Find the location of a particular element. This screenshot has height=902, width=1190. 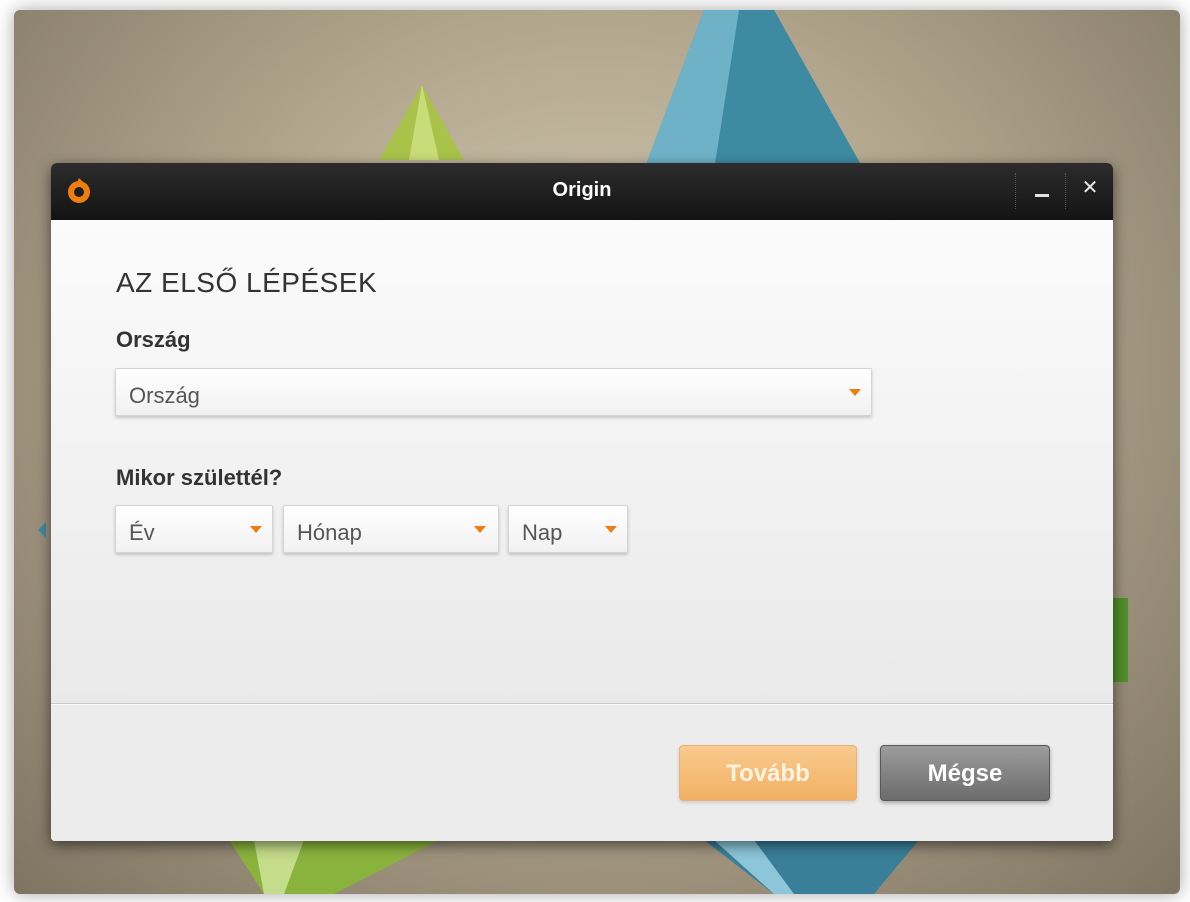

dialog-footer: Tovább Mégse is located at coordinates (582, 773).